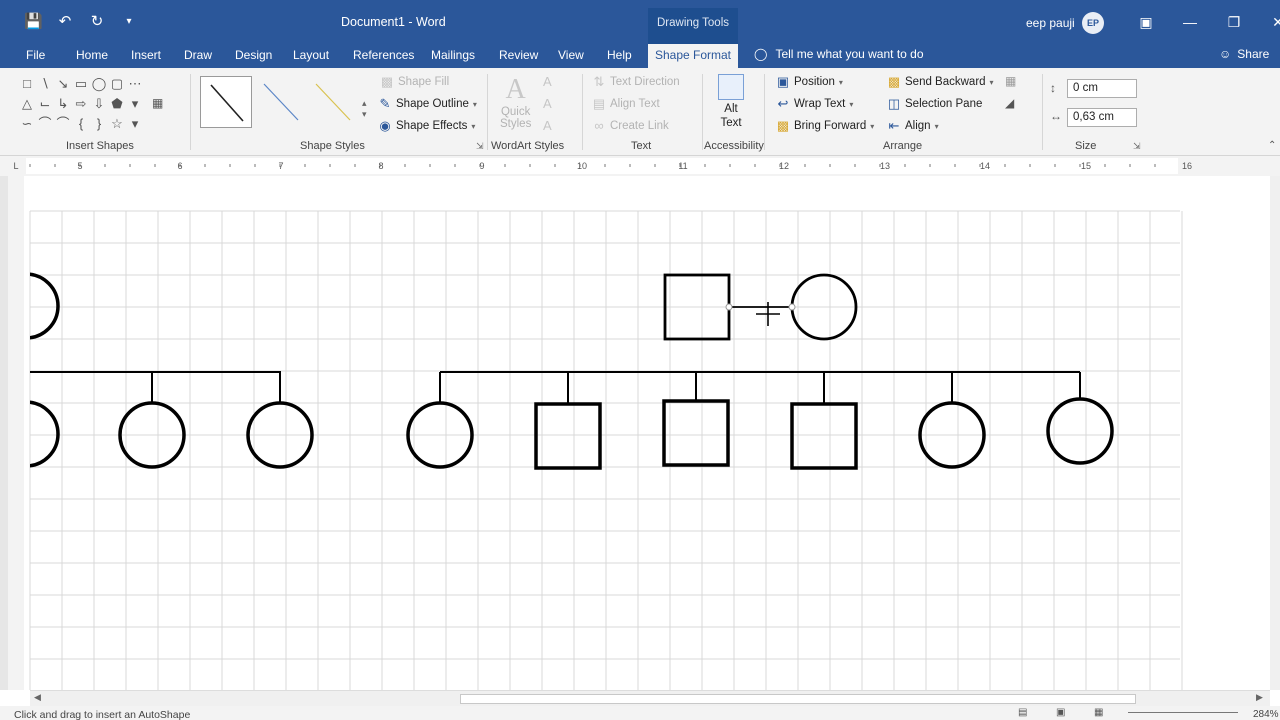  I want to click on text-effects-icon: A, so click(547, 125).